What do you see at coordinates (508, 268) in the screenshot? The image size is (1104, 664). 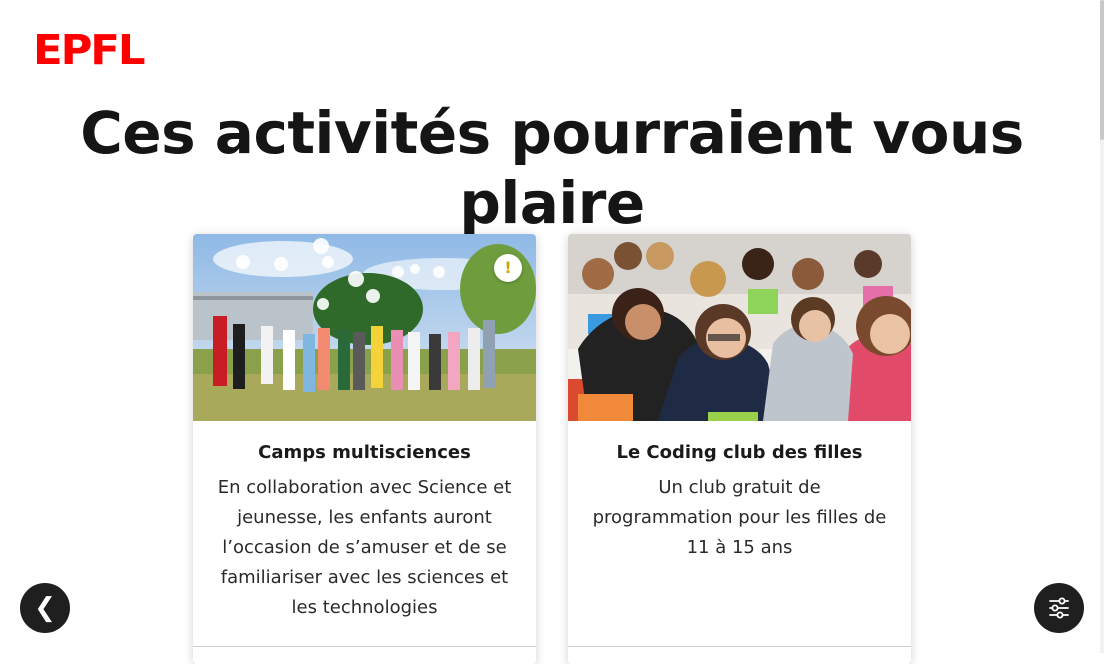 I see `alert-badge: !` at bounding box center [508, 268].